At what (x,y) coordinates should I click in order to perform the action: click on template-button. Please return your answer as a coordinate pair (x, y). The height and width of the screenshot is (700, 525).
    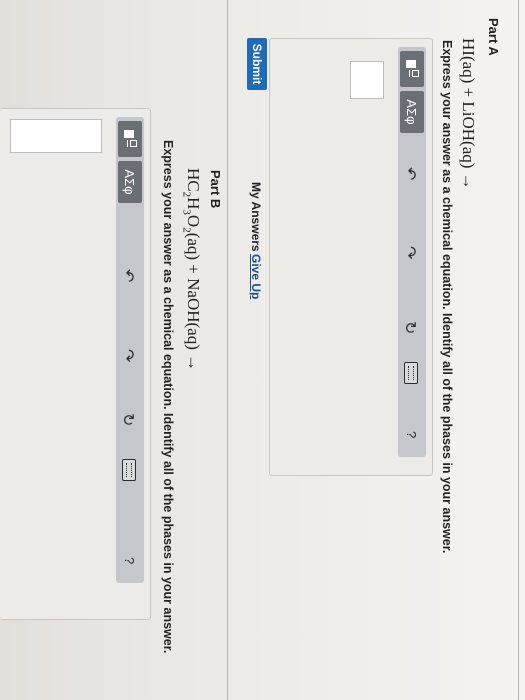
    Looking at the image, I should click on (412, 69).